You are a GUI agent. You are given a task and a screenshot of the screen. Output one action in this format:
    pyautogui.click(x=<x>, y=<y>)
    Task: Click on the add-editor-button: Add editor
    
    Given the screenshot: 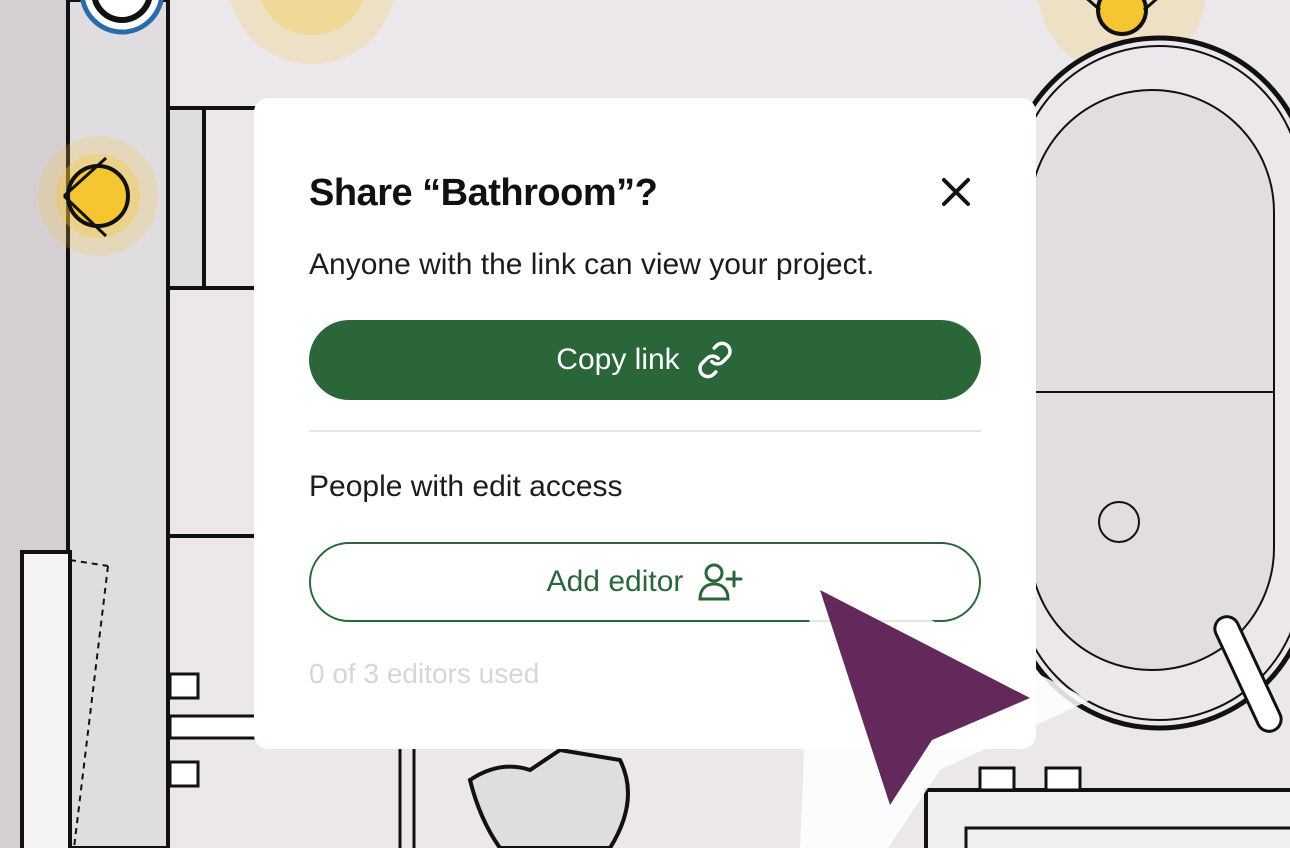 What is the action you would take?
    pyautogui.click(x=645, y=582)
    